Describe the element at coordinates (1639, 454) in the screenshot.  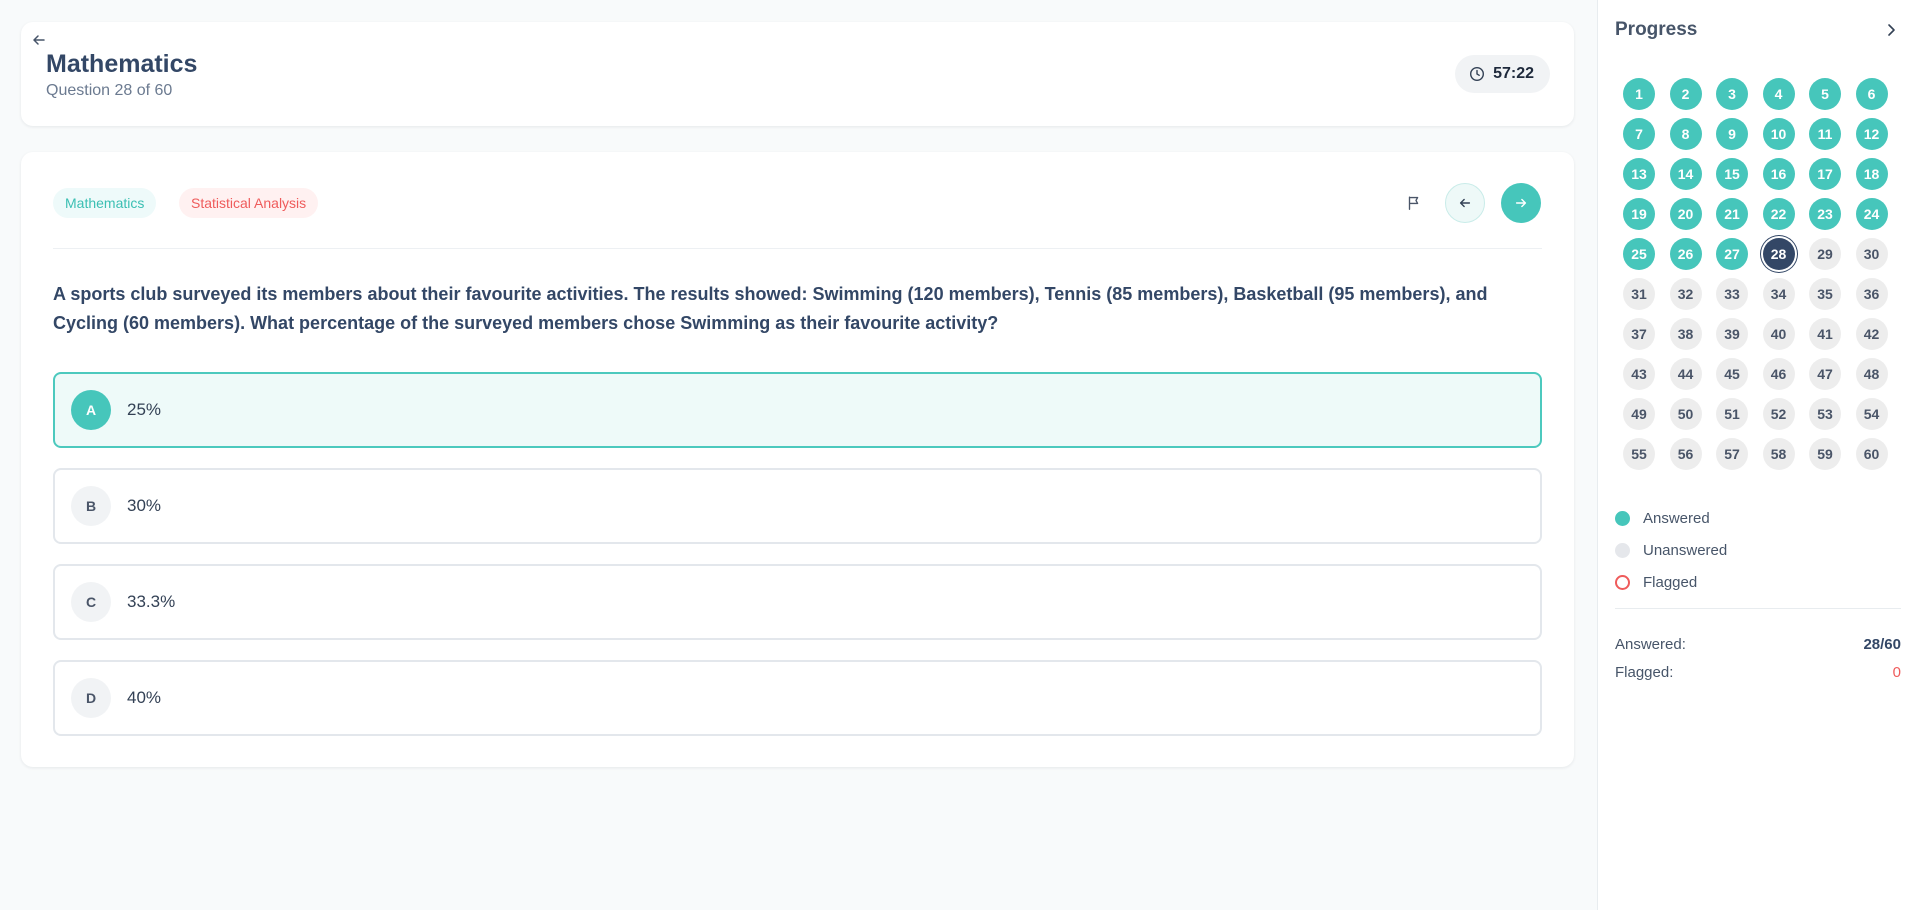
I see `question-nav-button: 55` at that location.